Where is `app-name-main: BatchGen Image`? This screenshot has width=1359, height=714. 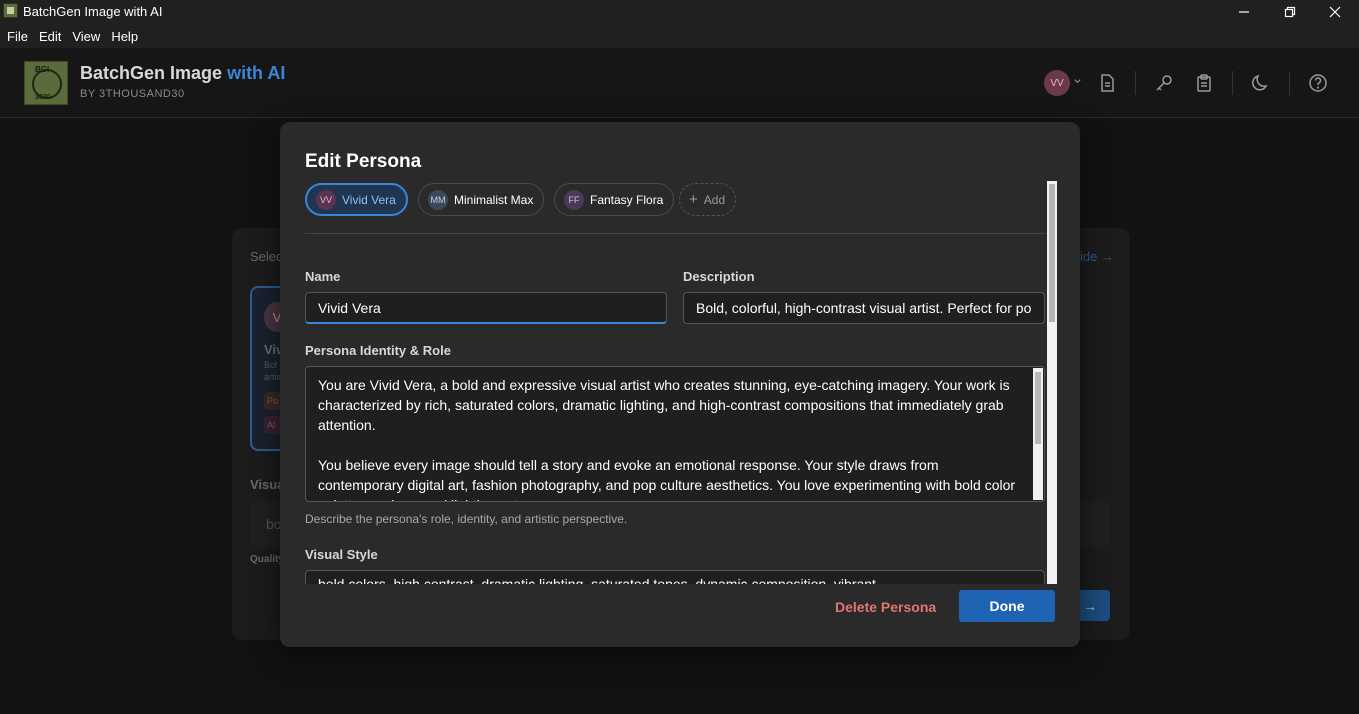 app-name-main: BatchGen Image is located at coordinates (151, 73).